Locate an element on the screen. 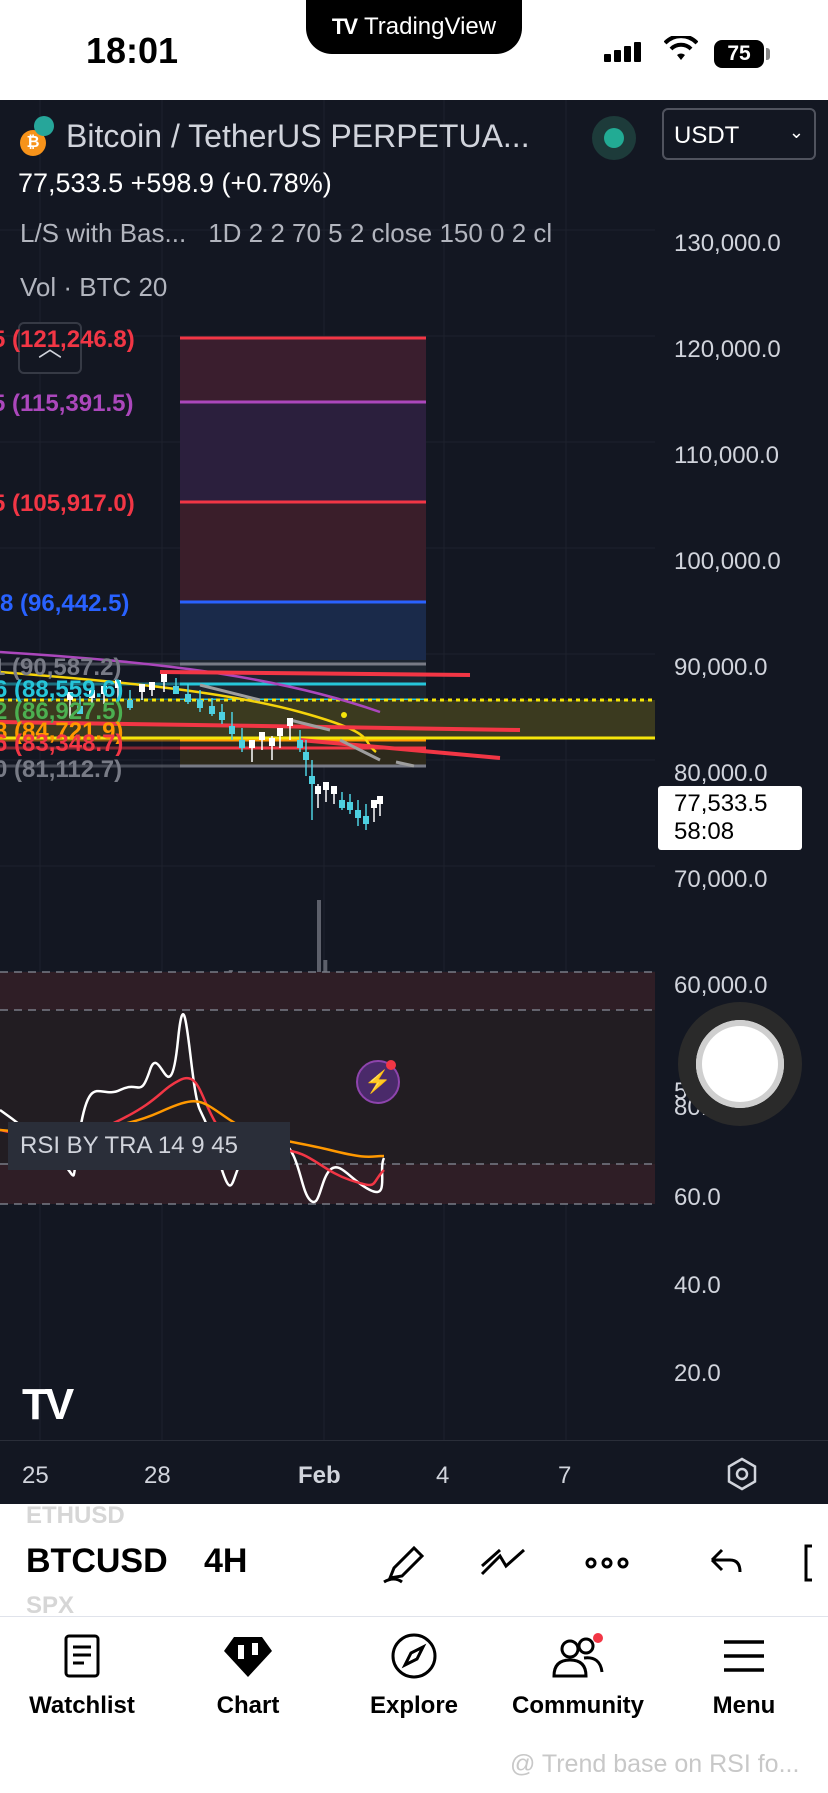  battery-icon: 75 is located at coordinates (739, 54).